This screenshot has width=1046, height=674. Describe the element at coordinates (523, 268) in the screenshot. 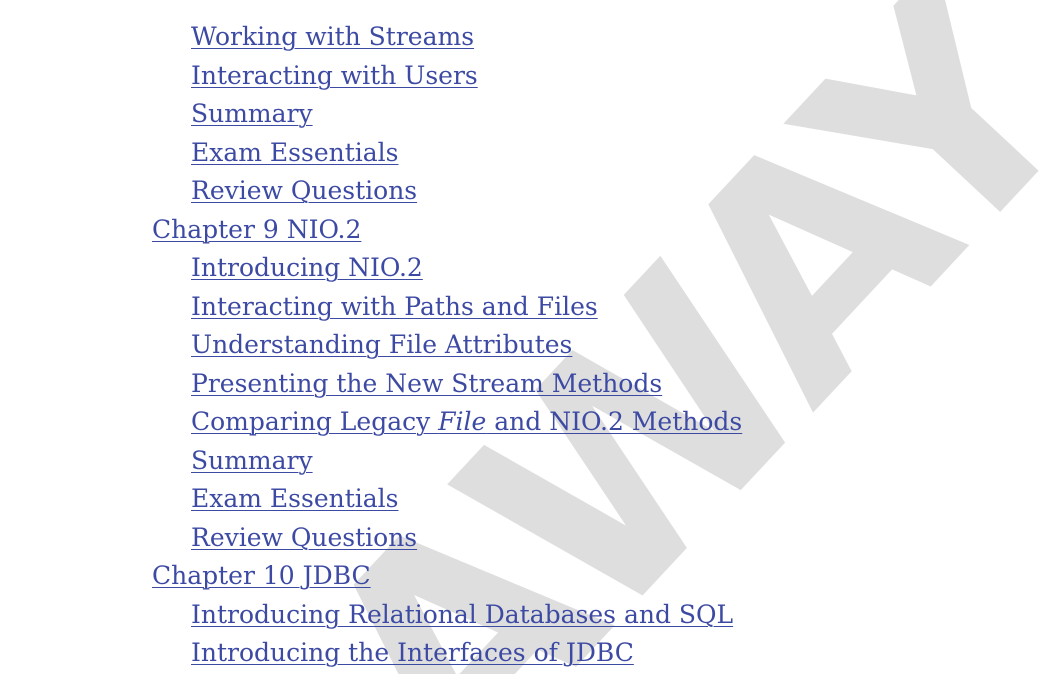

I see `toc-section-row: Introducing NIO.2` at that location.